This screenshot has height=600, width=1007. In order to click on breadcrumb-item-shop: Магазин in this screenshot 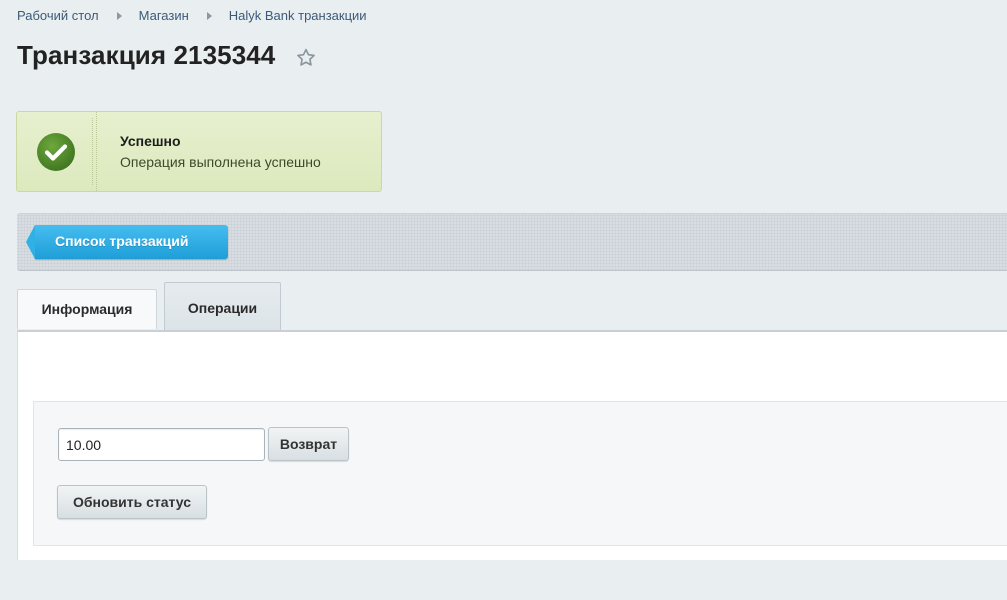, I will do `click(164, 15)`.